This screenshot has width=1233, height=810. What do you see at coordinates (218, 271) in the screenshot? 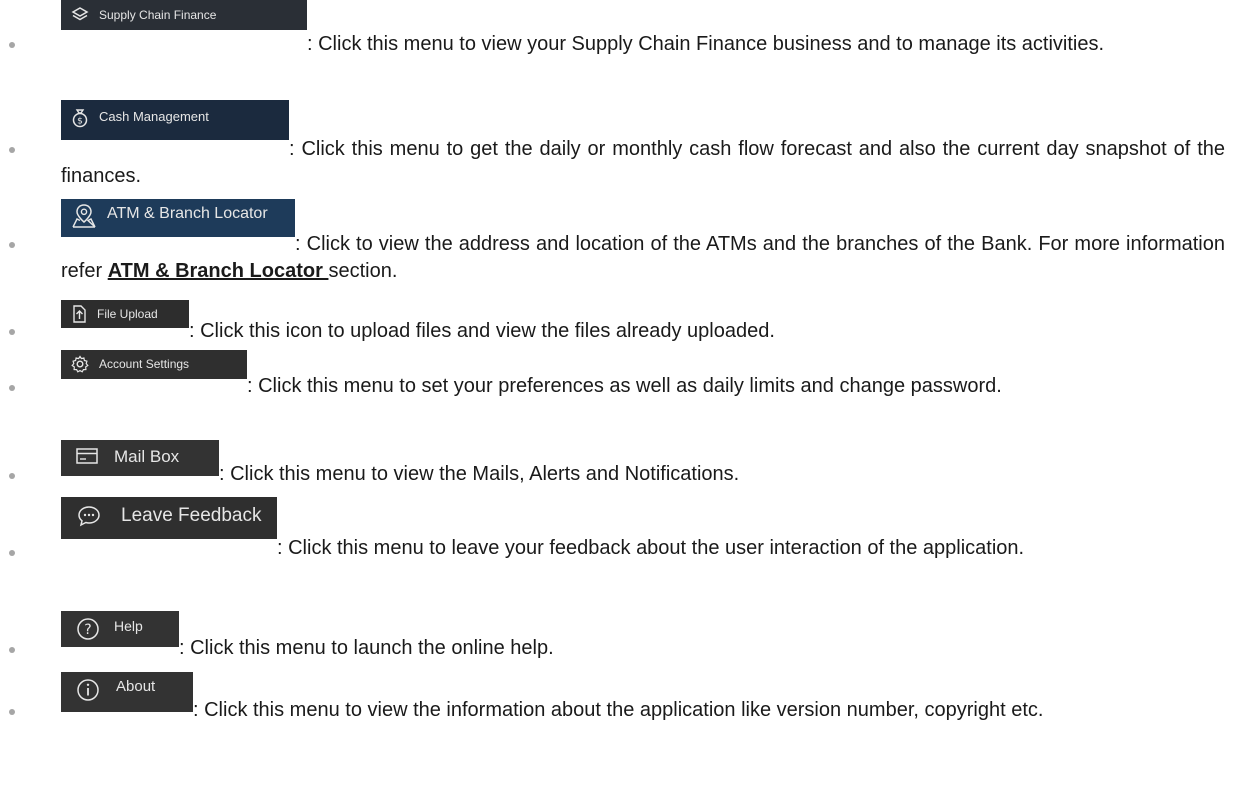
I see `atm-branch-locator-link: ATM & Branch Locator` at bounding box center [218, 271].